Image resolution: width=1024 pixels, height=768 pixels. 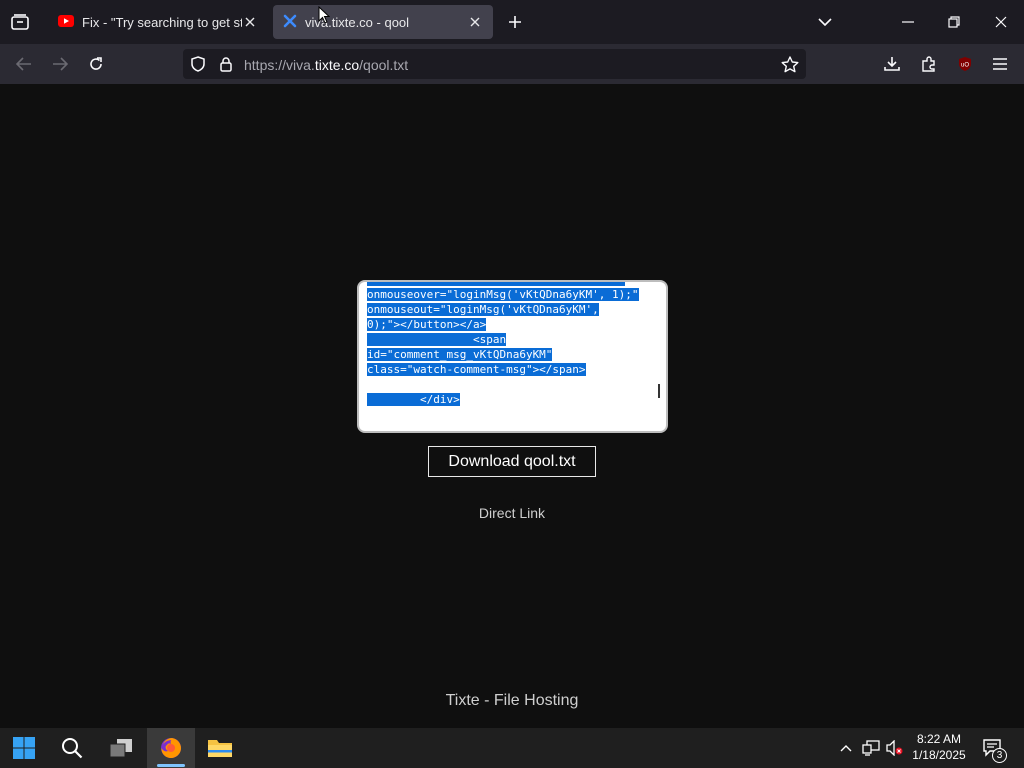 I want to click on preview-scrollbar, so click(x=659, y=391).